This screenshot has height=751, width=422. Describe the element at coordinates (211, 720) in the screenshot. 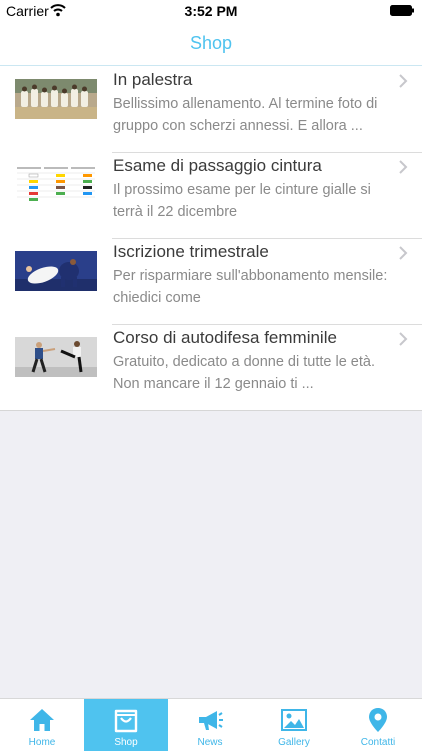

I see `megaphone-icon` at that location.